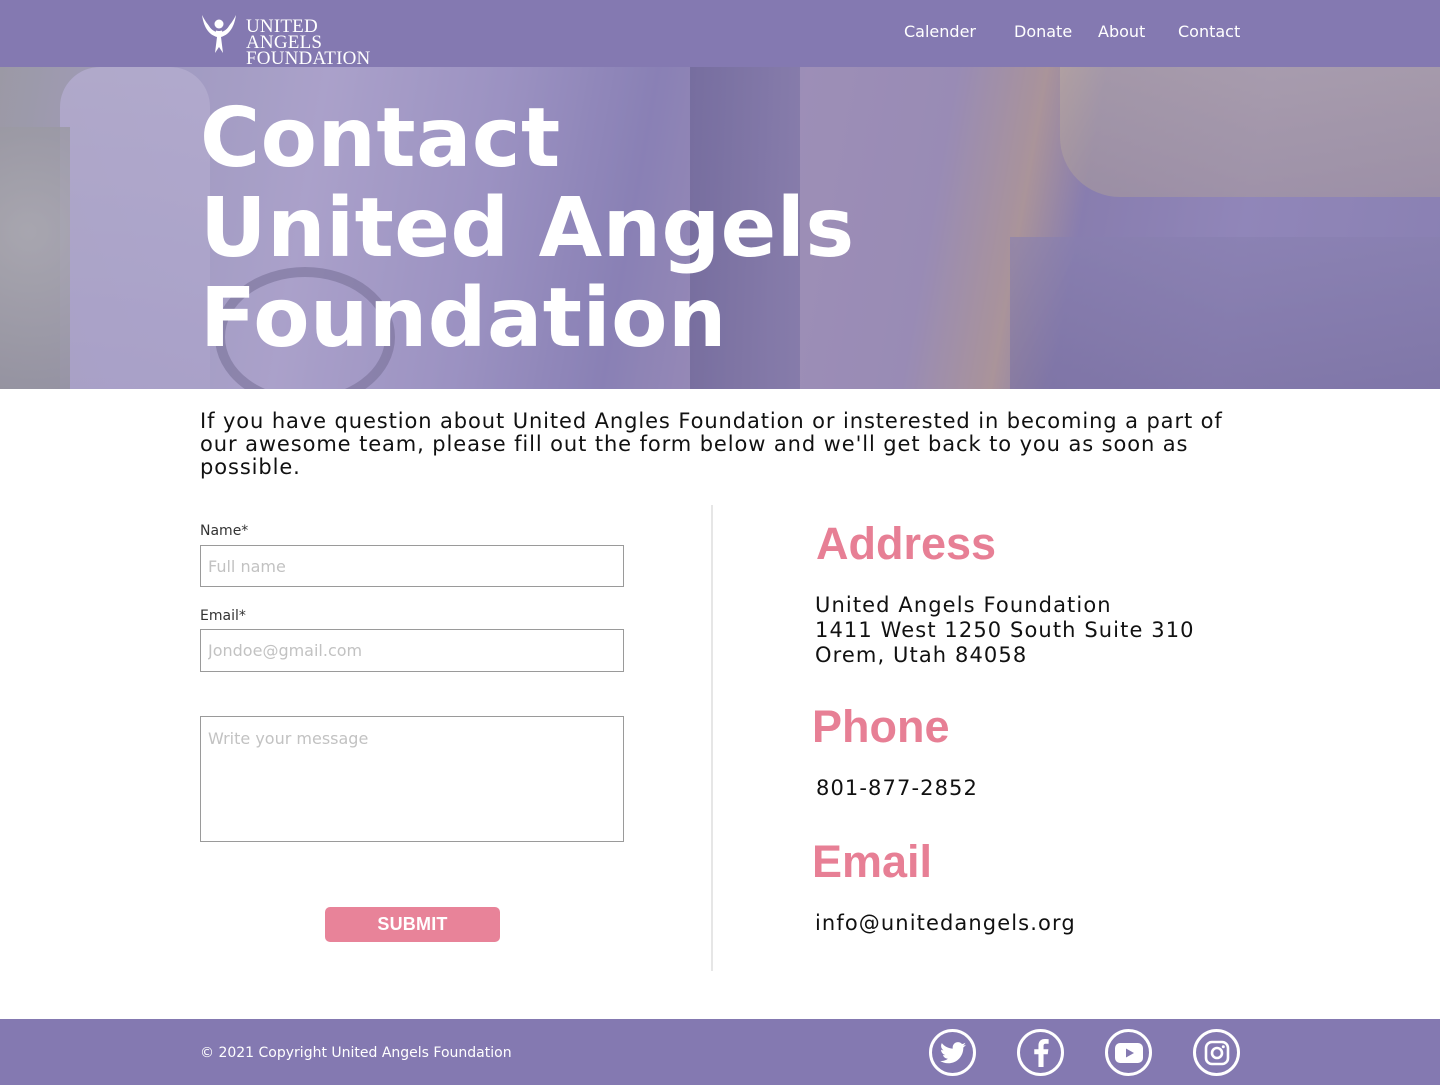 This screenshot has height=1085, width=1440. Describe the element at coordinates (1209, 31) in the screenshot. I see `nav-item-contact: Contact` at that location.